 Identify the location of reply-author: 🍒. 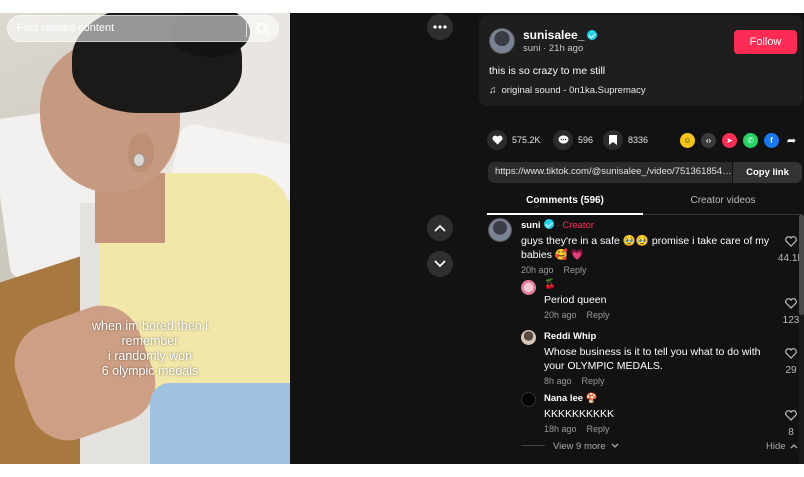
(659, 284).